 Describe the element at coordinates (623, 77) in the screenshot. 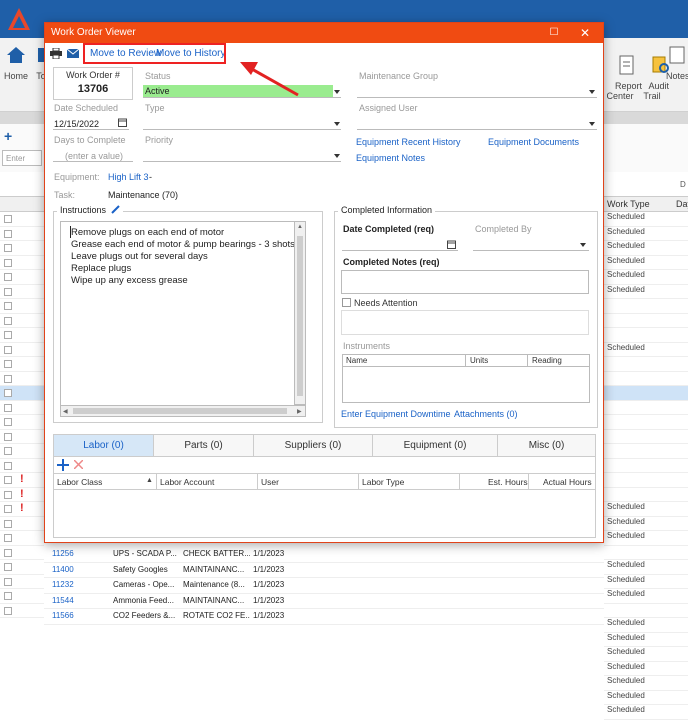

I see `ribbon-report-center-button: Report Center` at that location.